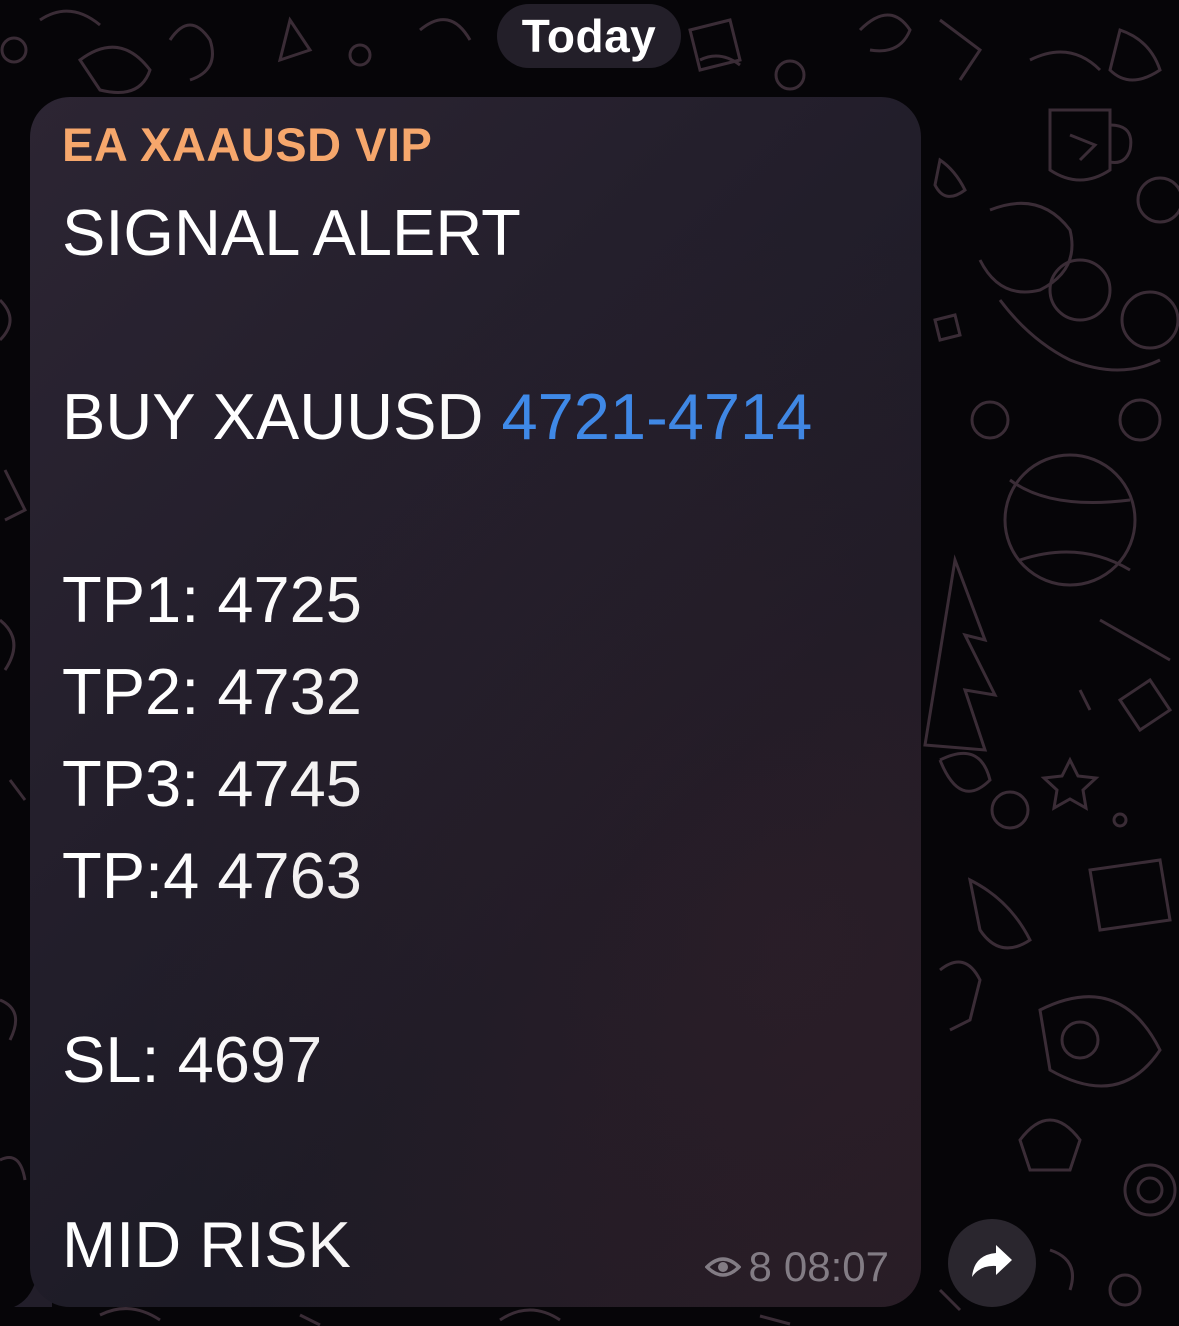 The height and width of the screenshot is (1326, 1179). What do you see at coordinates (760, 1266) in the screenshot?
I see `view-count: 8` at bounding box center [760, 1266].